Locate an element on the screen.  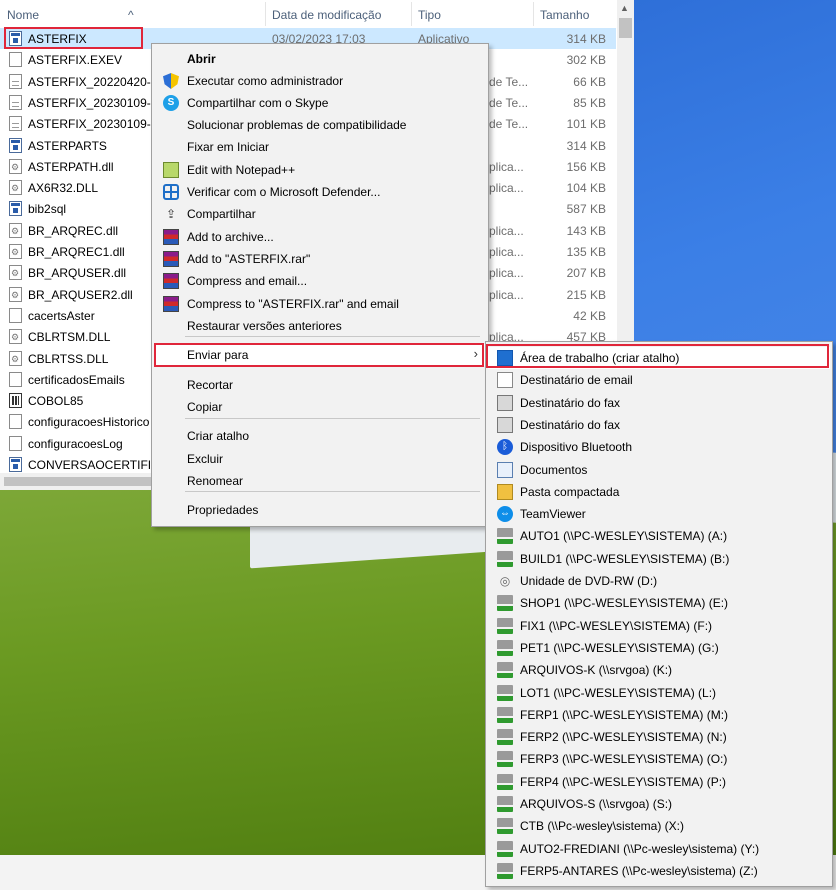
context-menu-item: Propriedades is located at coordinates (320, 510).